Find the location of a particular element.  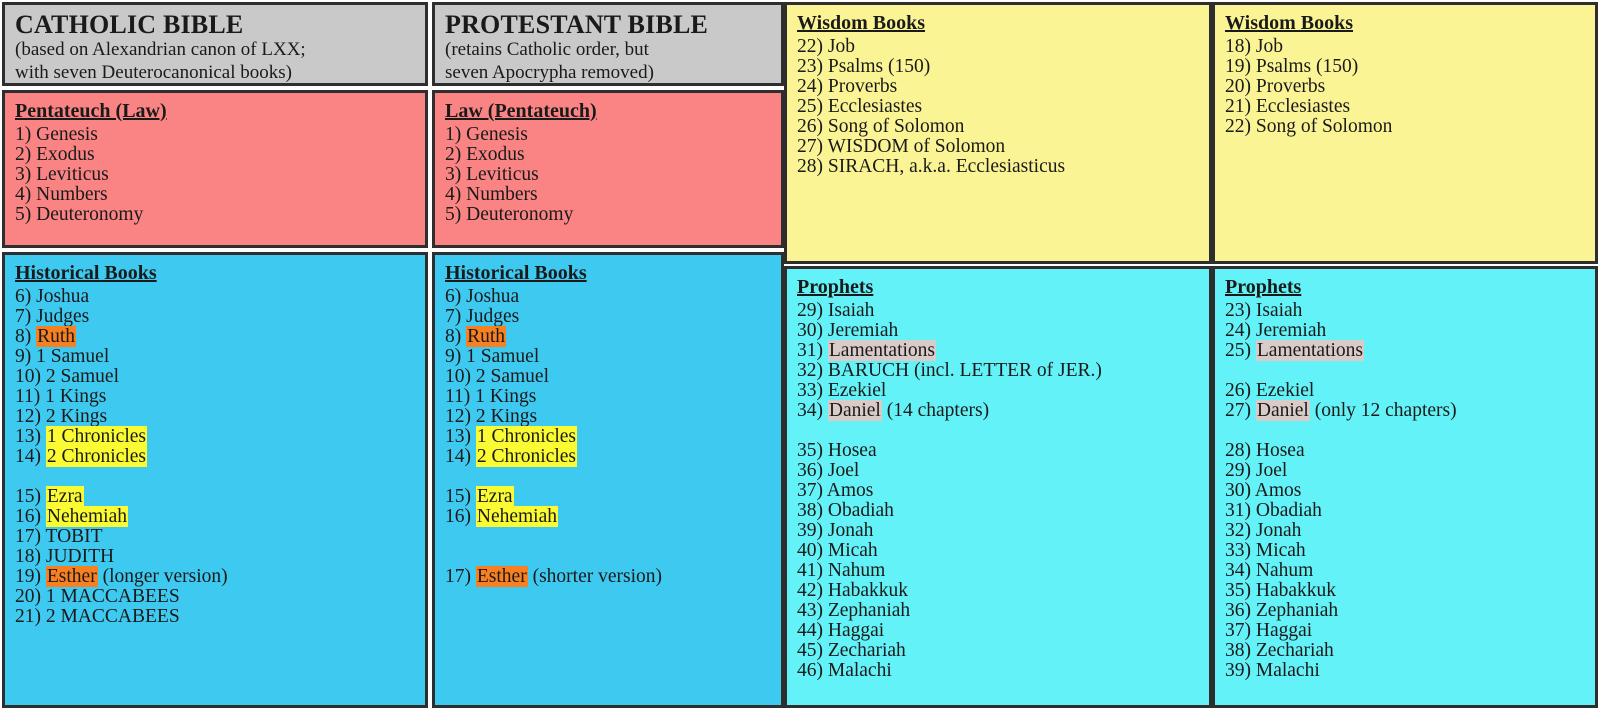

book-list-item: 19) Esther (longer version) is located at coordinates (121, 577).